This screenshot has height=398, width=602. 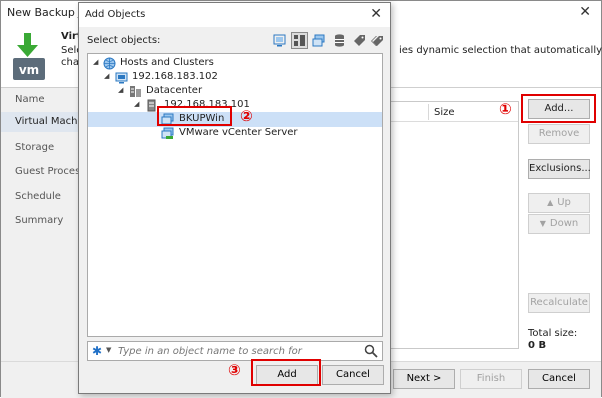 I want to click on vcenter-icon, so click(x=121, y=78).